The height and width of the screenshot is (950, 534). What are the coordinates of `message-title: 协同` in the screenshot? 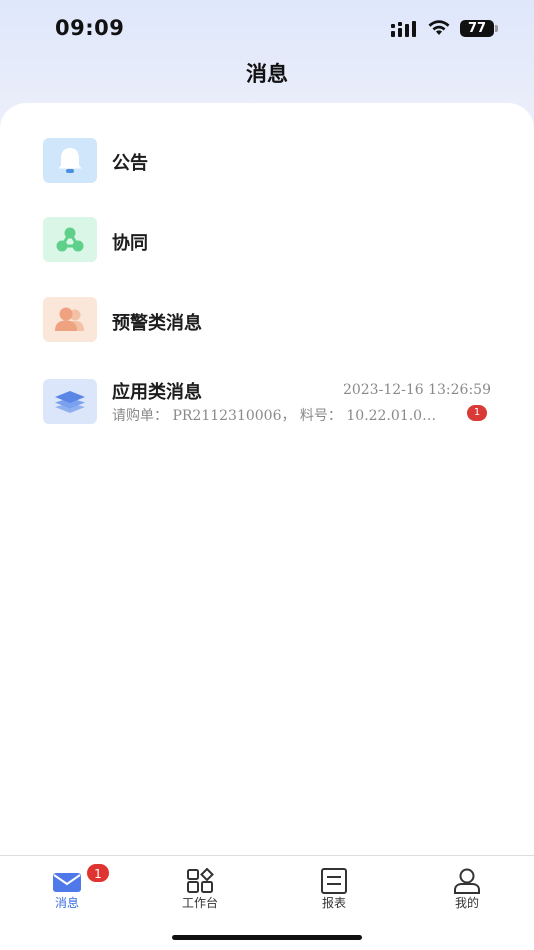 It's located at (130, 243).